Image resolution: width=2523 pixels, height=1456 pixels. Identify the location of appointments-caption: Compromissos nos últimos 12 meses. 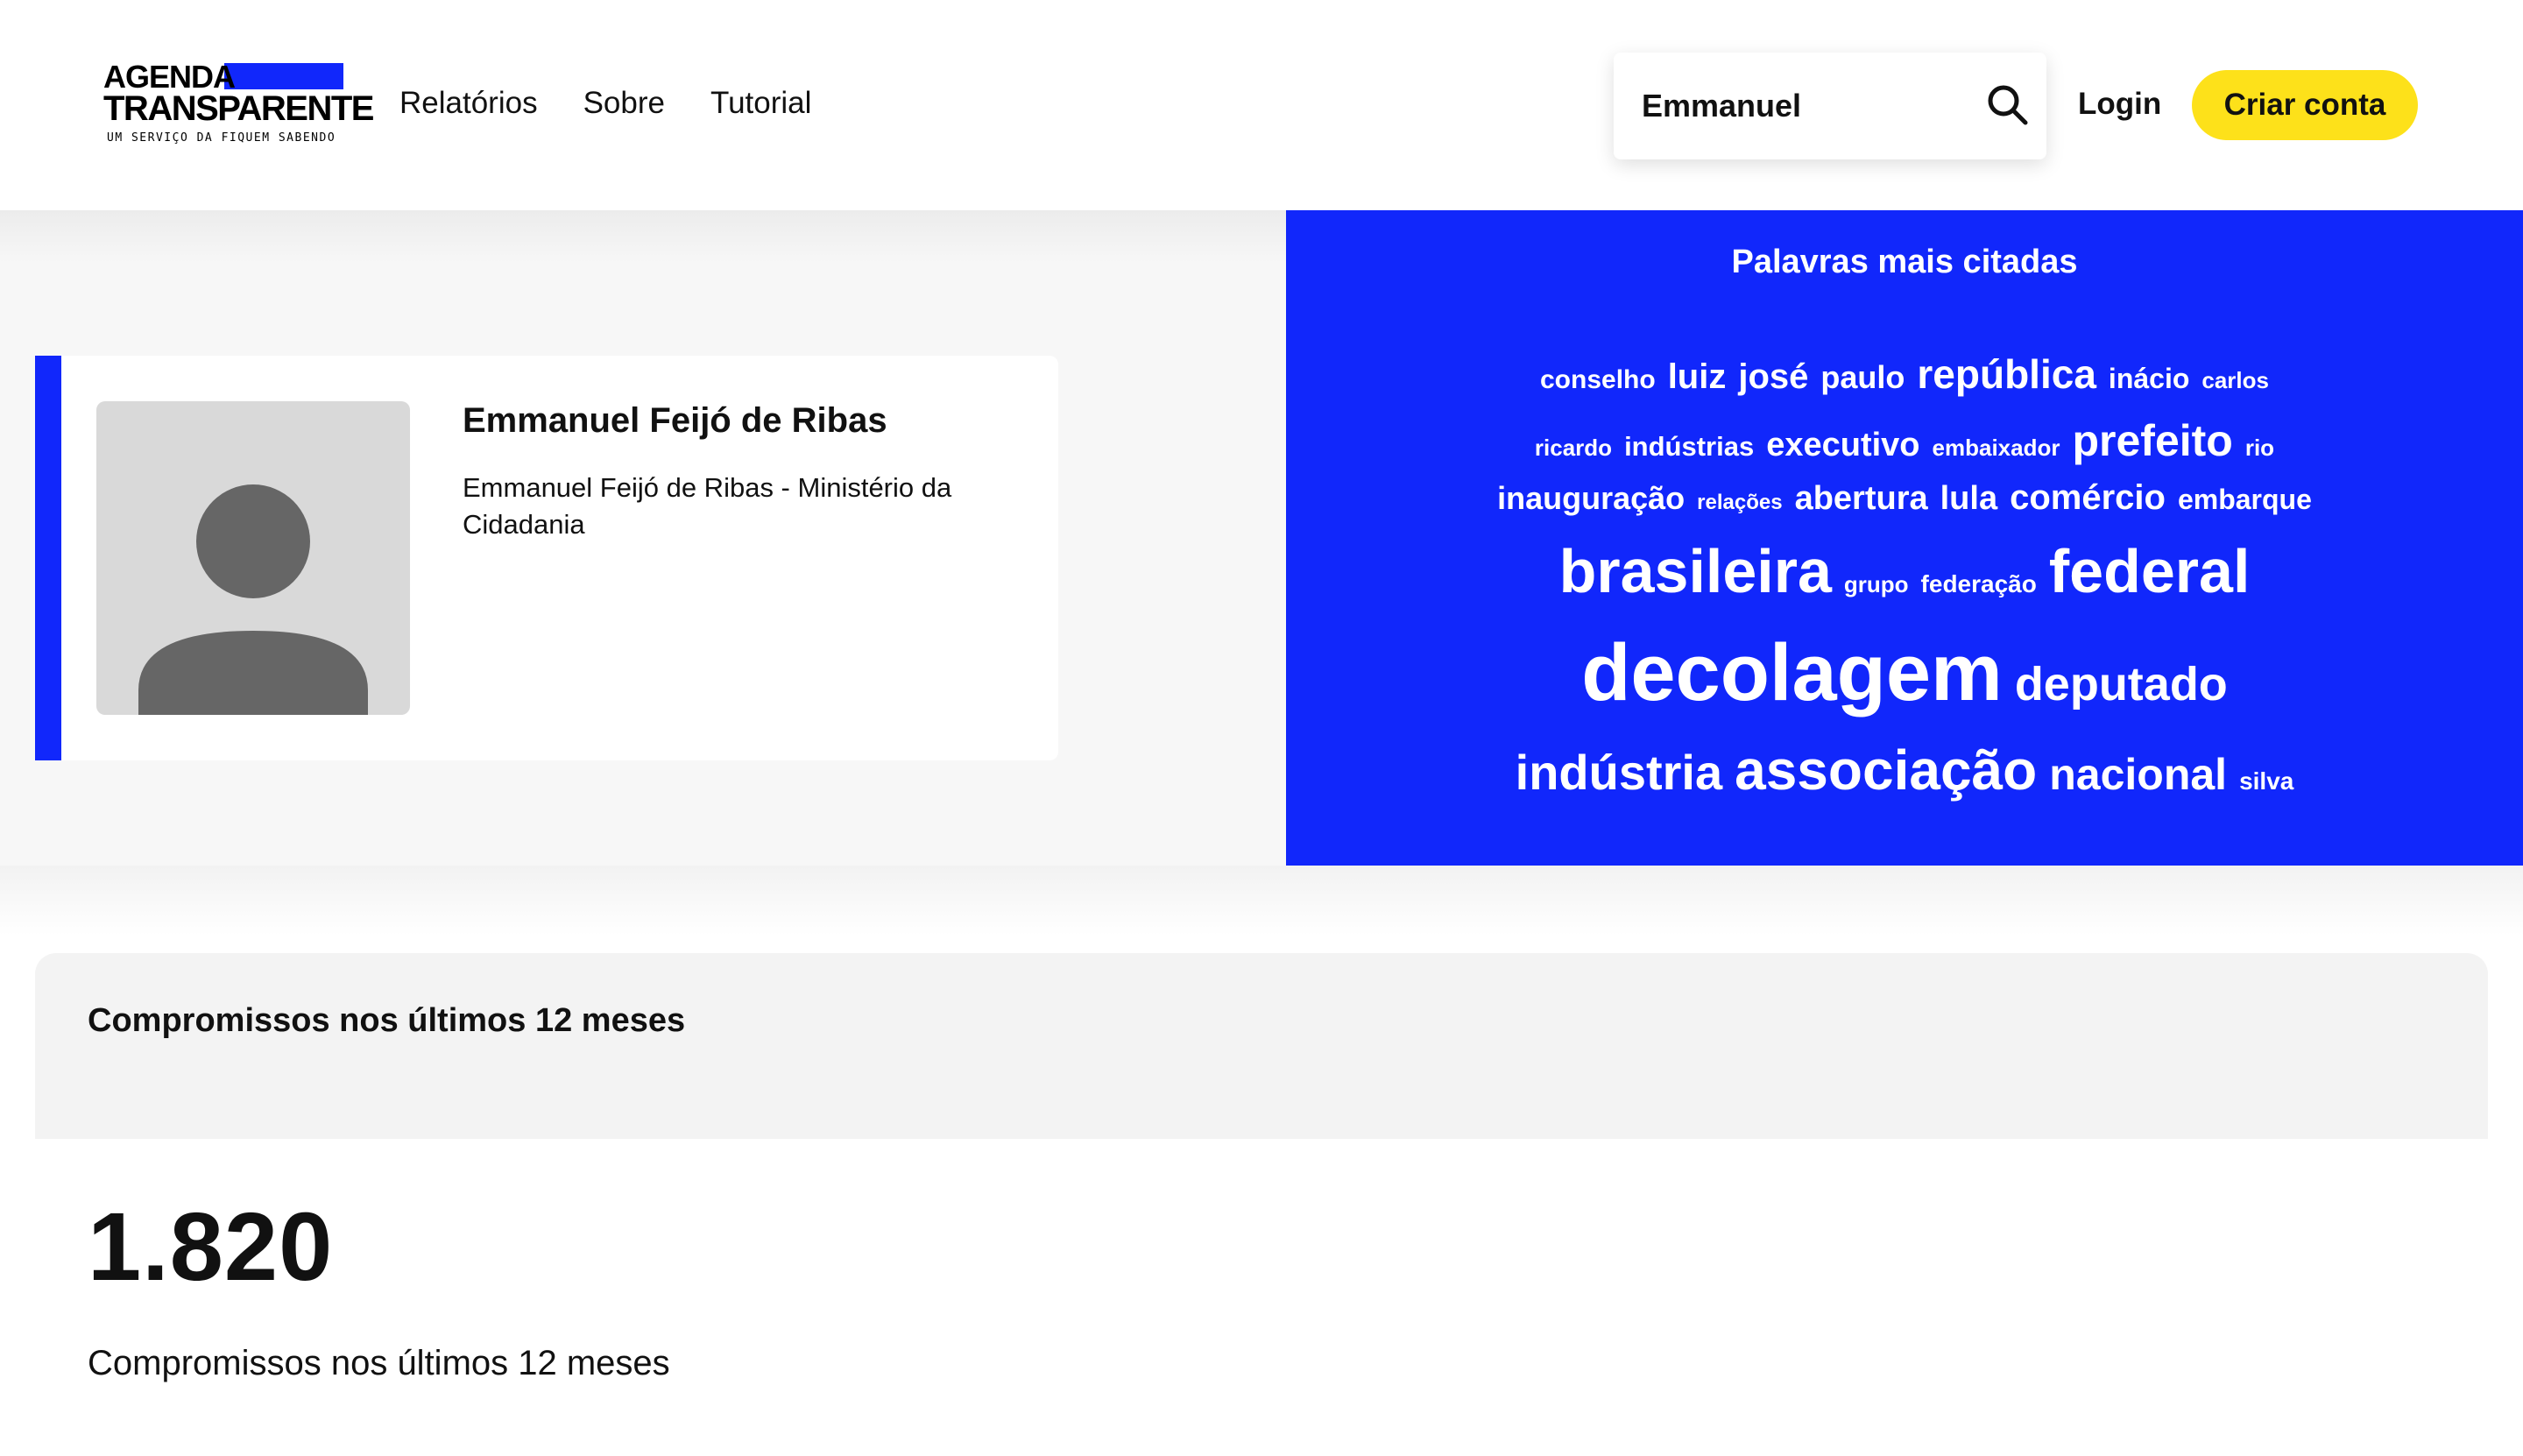
(379, 1363).